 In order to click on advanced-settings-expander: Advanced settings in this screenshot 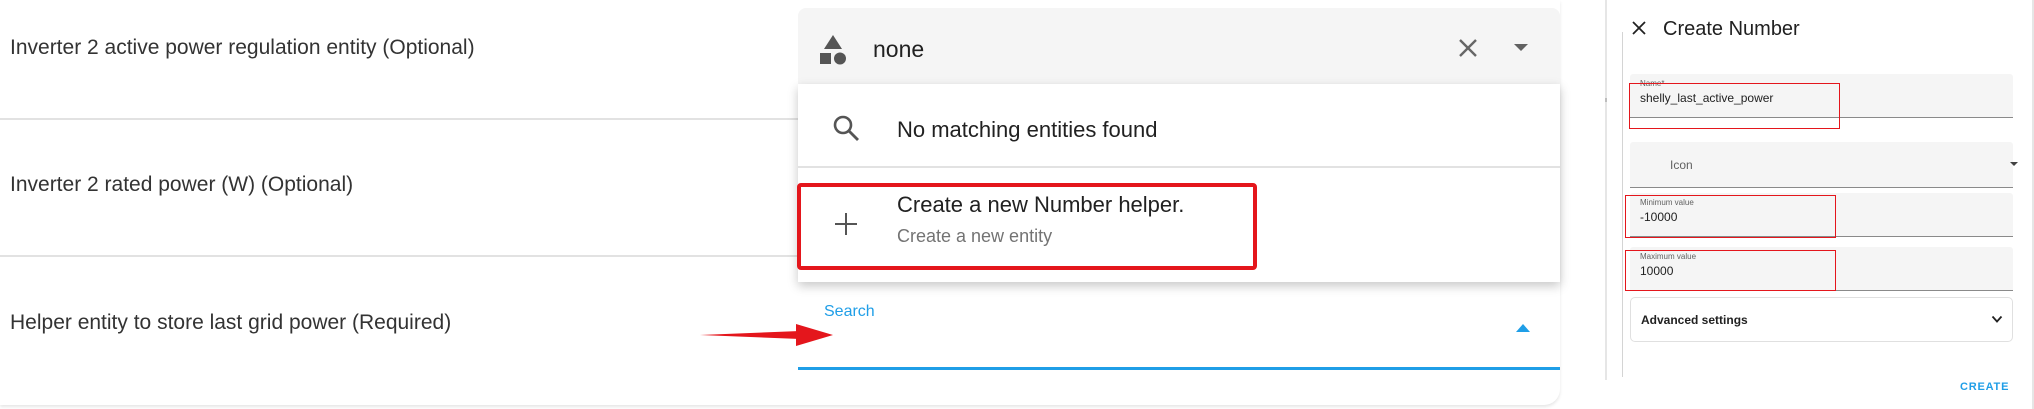, I will do `click(1821, 319)`.